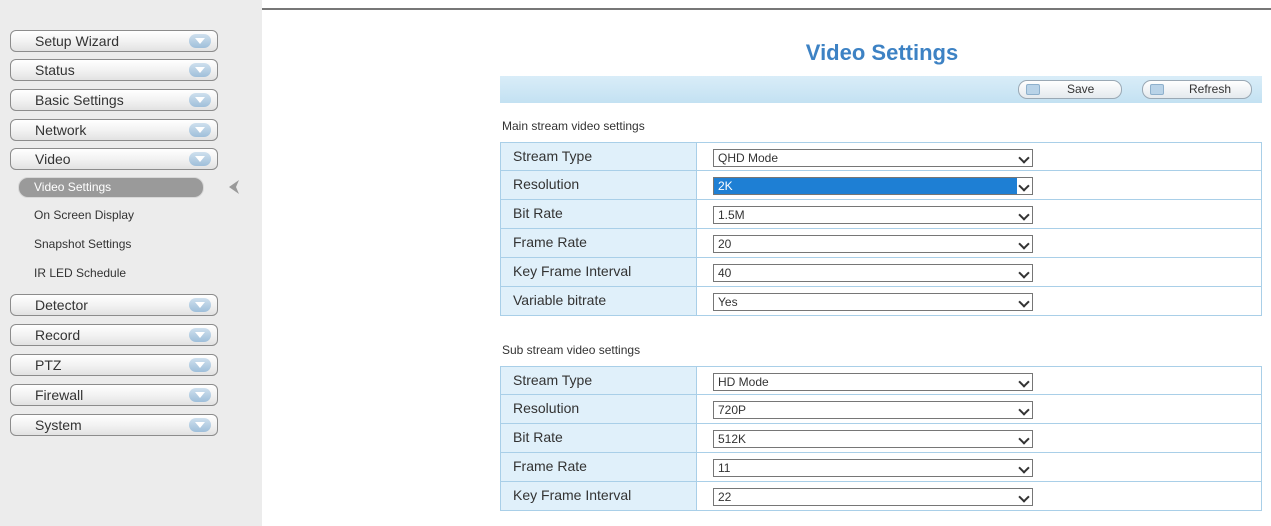 This screenshot has height=526, width=1271. I want to click on main-variable-bitrate-row: Variable bitrate Yes, so click(881, 301).